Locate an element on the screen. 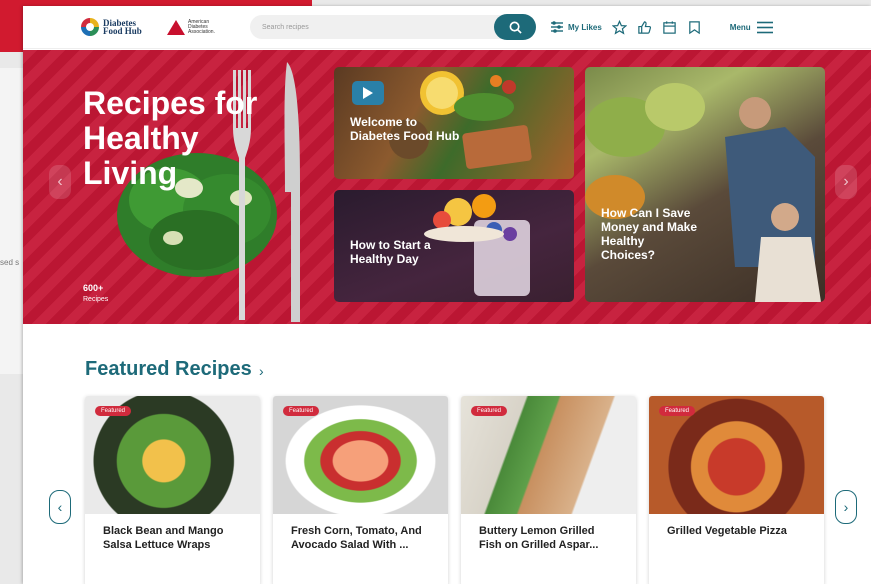  ada-logo-text: American Diabetes Association. is located at coordinates (201, 26).